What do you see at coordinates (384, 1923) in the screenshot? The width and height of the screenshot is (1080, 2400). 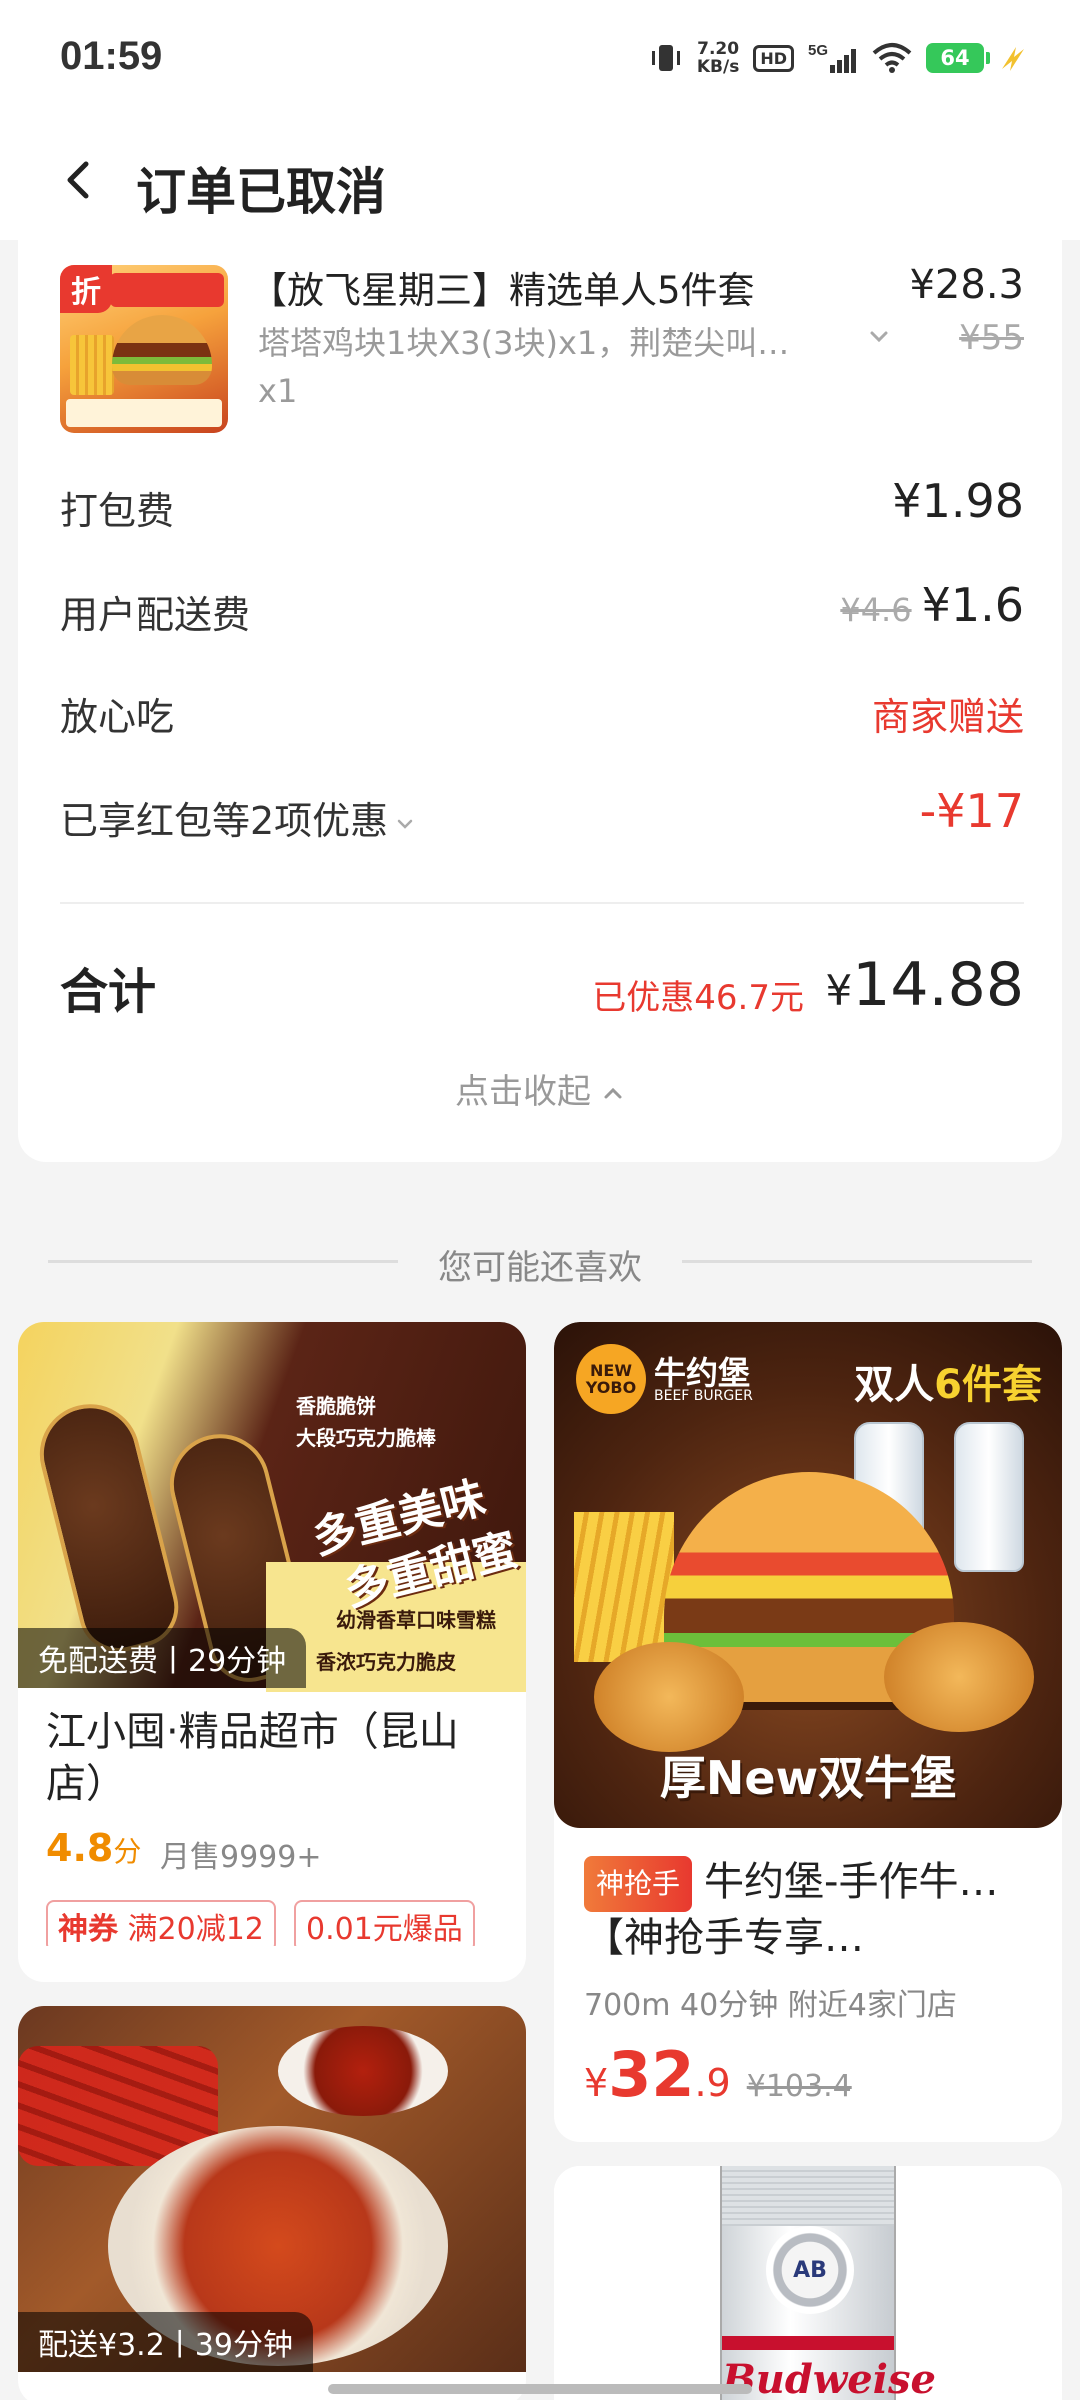 I see `coupon-tag: 0.01元爆品` at bounding box center [384, 1923].